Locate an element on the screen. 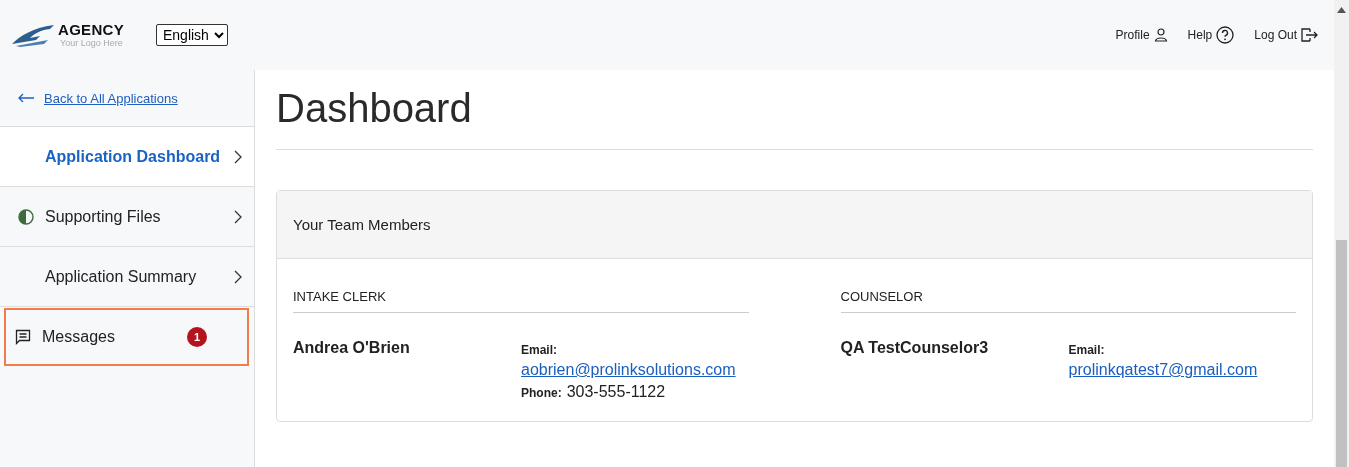 The image size is (1349, 467). email-link: aobrien@prolinksolutions.com is located at coordinates (628, 370).